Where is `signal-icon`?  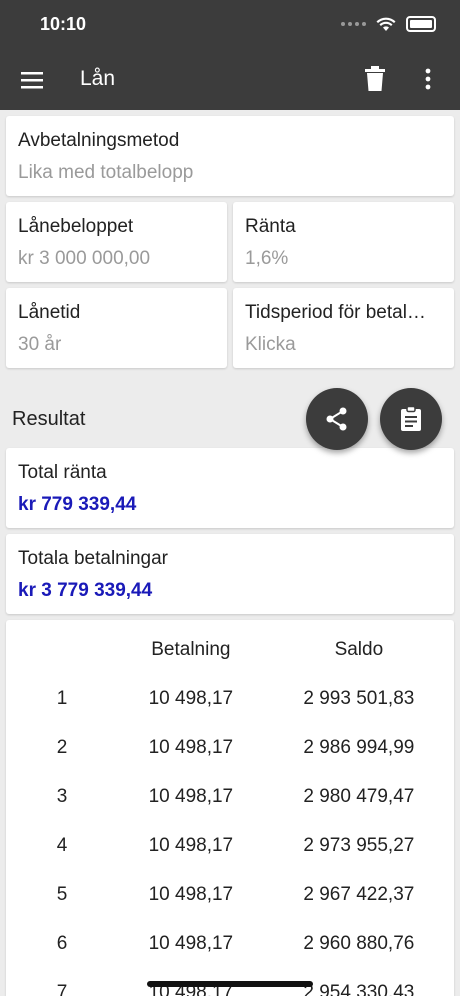 signal-icon is located at coordinates (353, 24).